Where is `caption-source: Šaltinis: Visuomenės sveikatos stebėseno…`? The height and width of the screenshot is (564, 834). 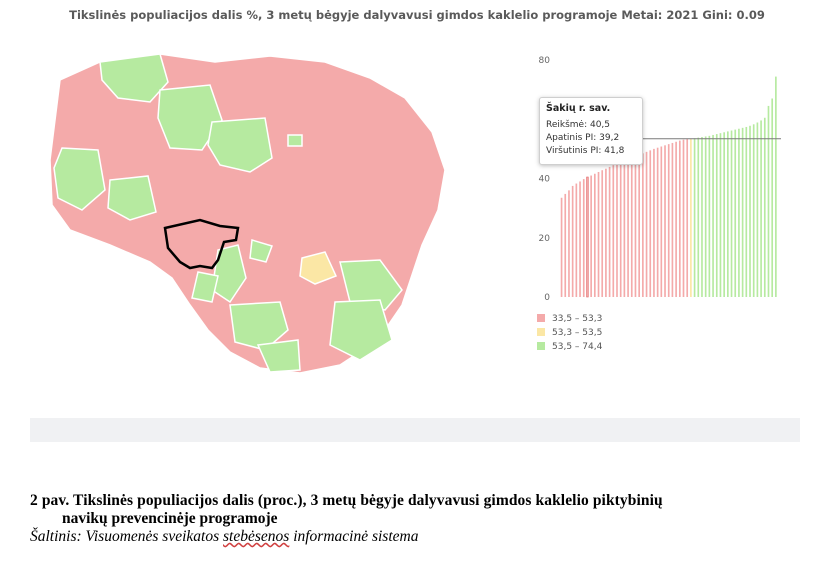
caption-source: Šaltinis: Visuomenės sveikatos stebėseno… is located at coordinates (430, 537).